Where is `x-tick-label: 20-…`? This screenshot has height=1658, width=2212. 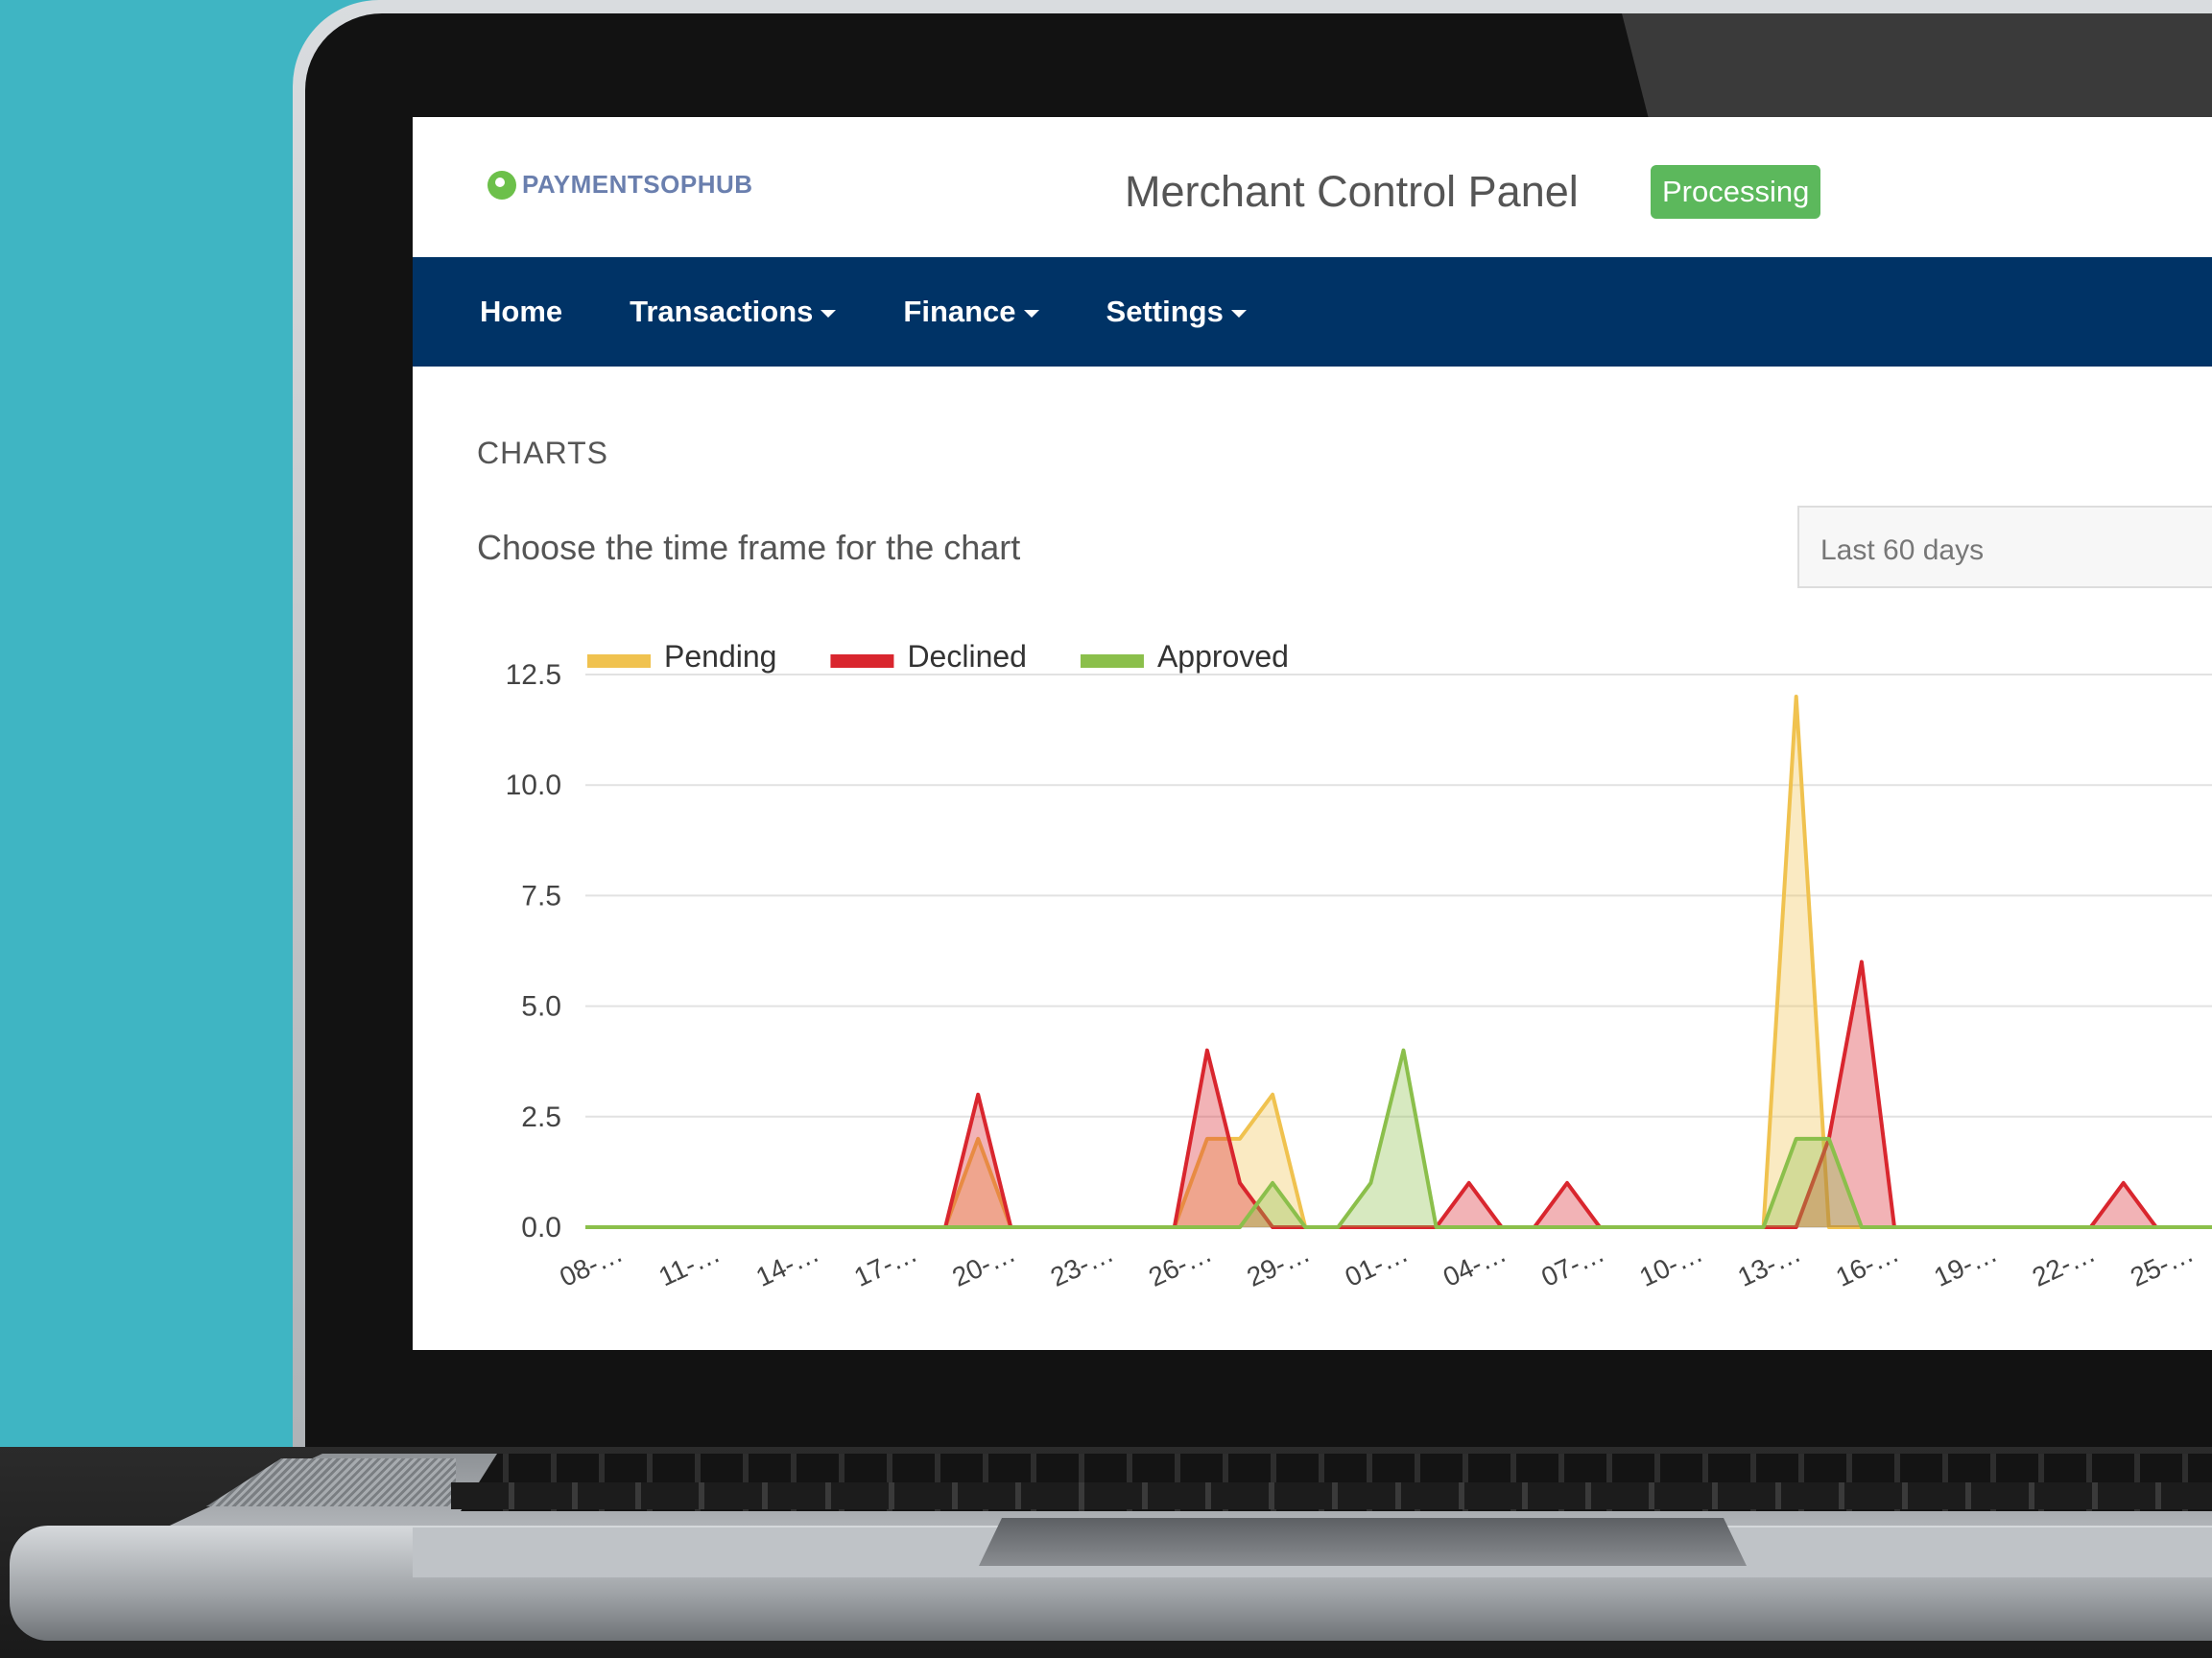 x-tick-label: 20-… is located at coordinates (984, 1265).